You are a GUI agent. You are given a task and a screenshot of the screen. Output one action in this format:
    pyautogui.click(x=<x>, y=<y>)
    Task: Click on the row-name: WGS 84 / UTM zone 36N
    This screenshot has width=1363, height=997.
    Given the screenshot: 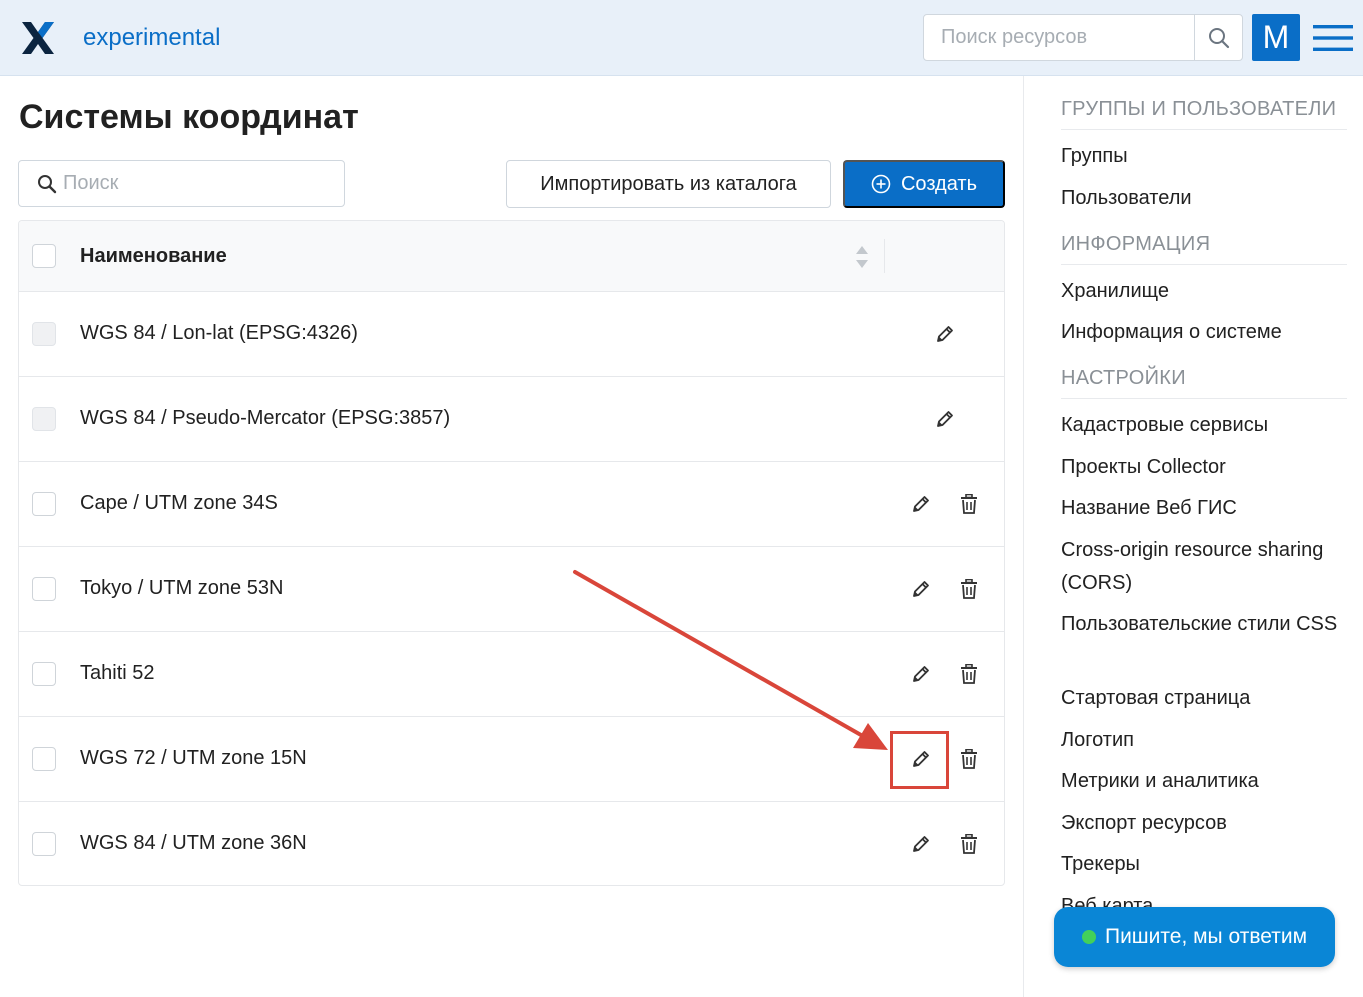 What is the action you would take?
    pyautogui.click(x=193, y=843)
    